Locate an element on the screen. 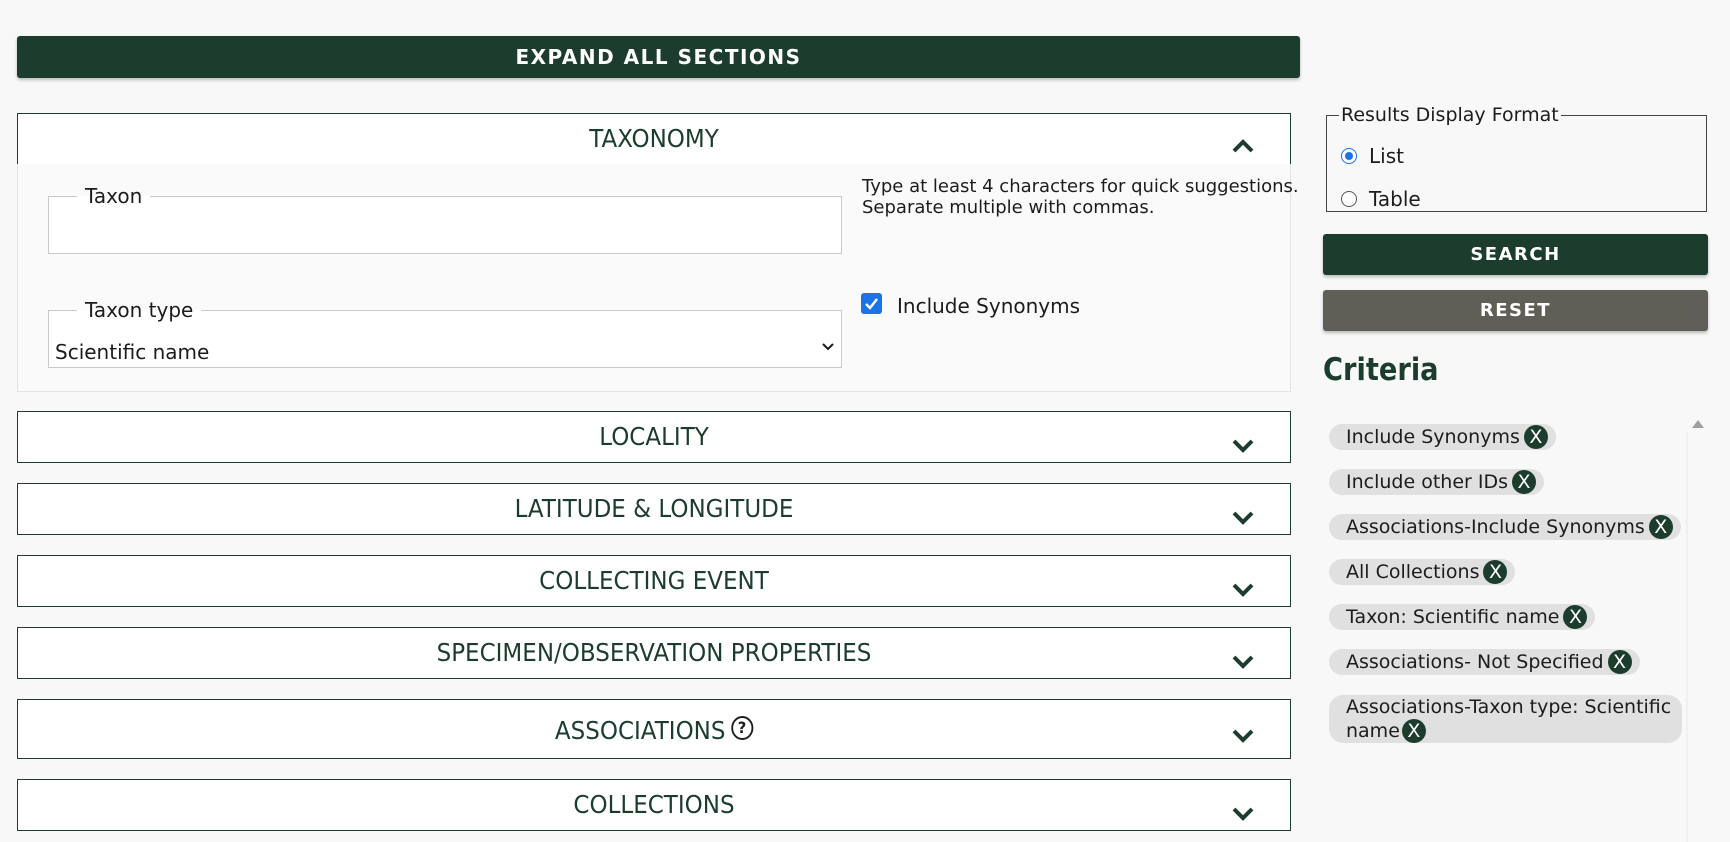 Image resolution: width=1730 pixels, height=842 pixels. section-taxonomy-header: TAXONOMY is located at coordinates (654, 139).